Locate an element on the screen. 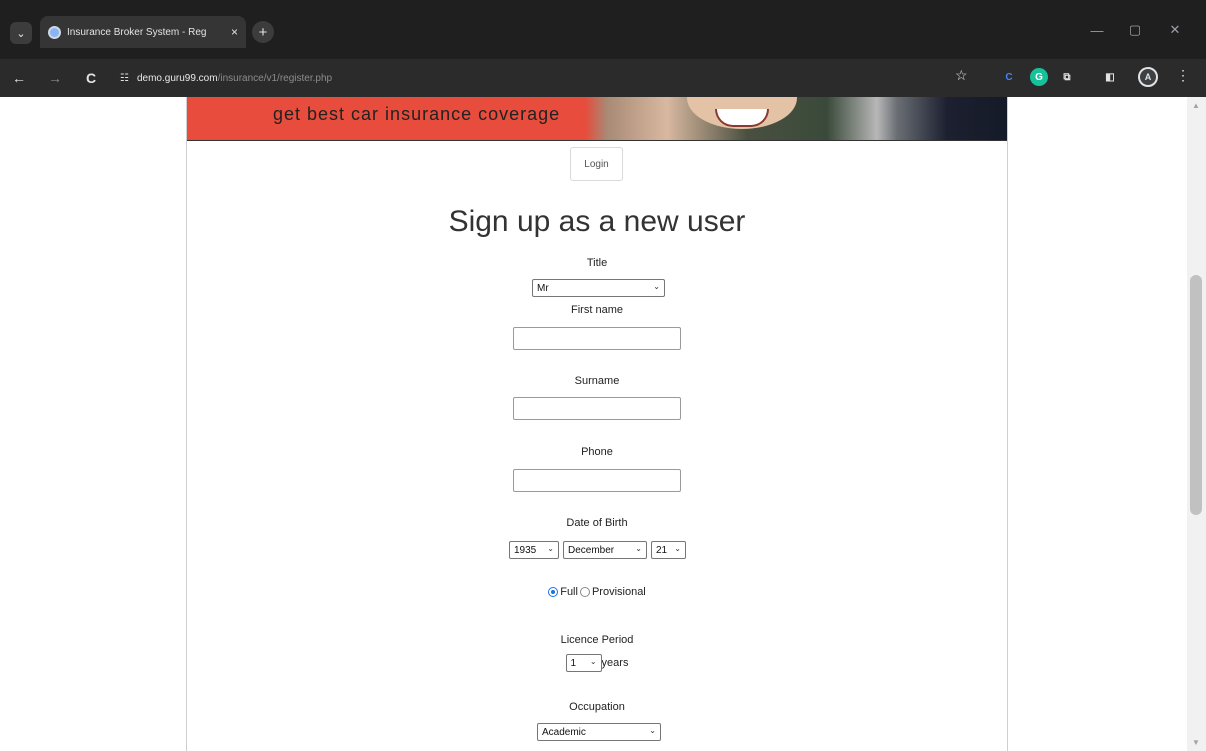 The width and height of the screenshot is (1206, 751). first-name-label: First name is located at coordinates (597, 310).